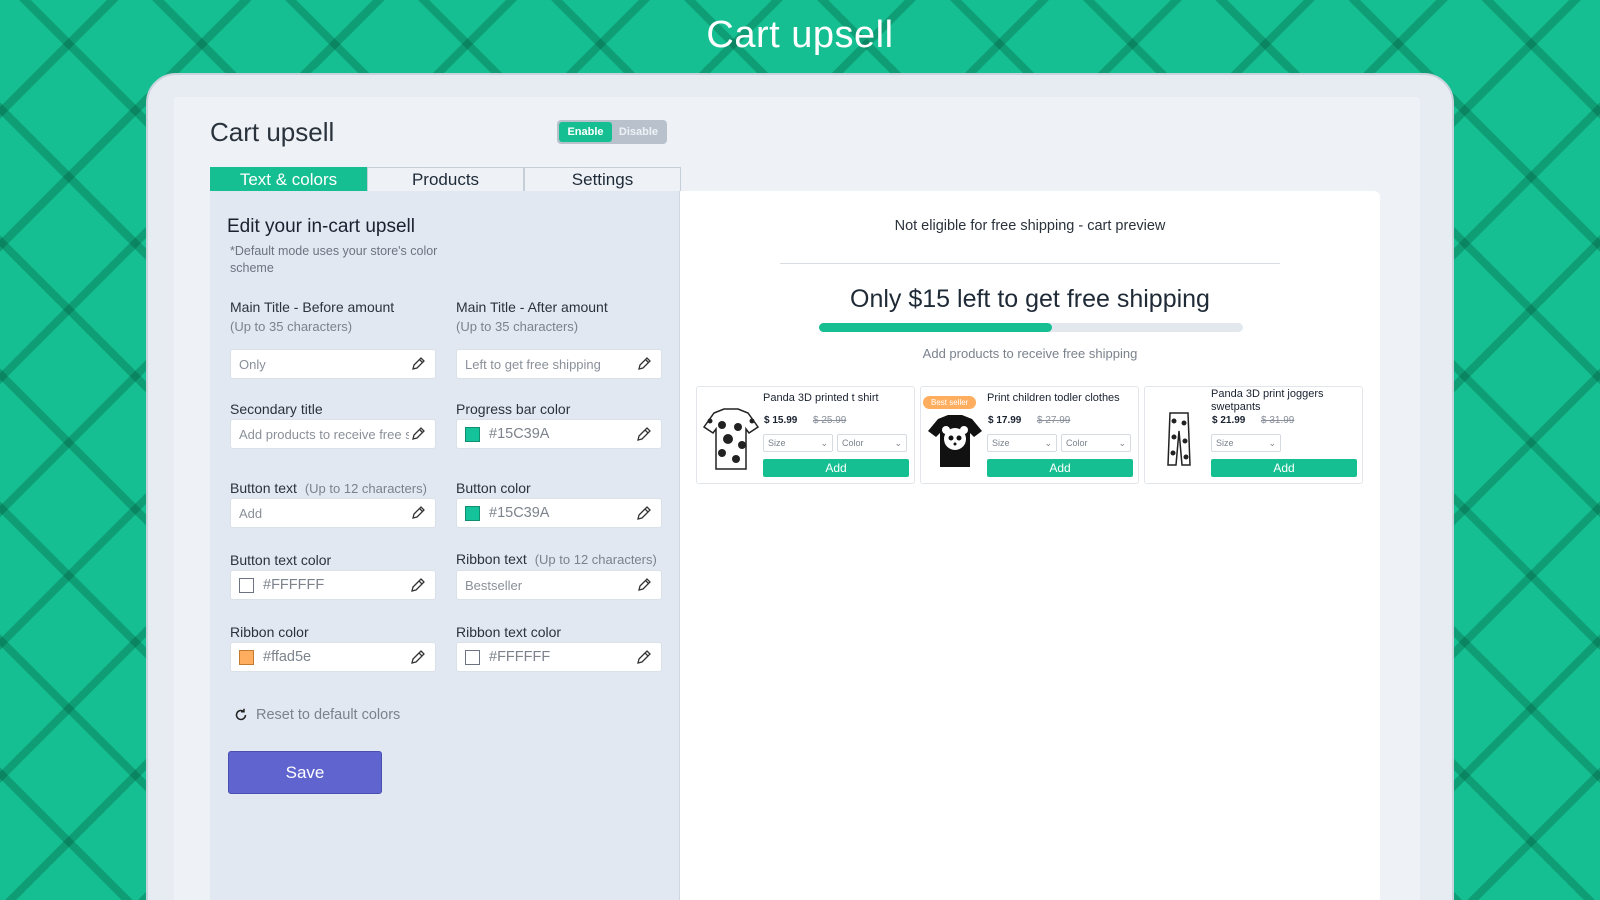 This screenshot has width=1600, height=900. I want to click on product-old-price: $ 25.99, so click(830, 420).